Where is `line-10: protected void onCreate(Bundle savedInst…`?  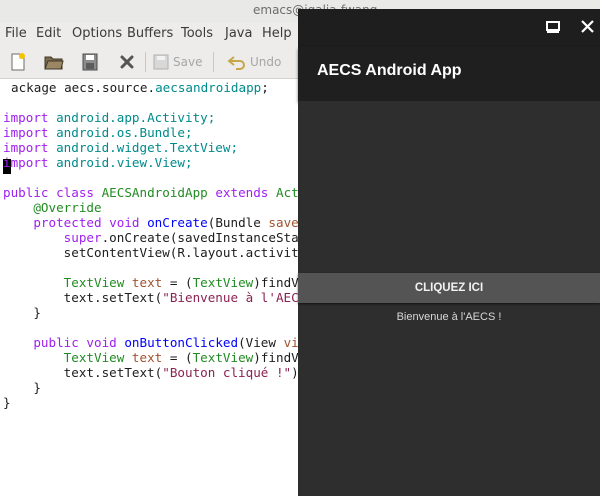 line-10: protected void onCreate(Bundle savedInst… is located at coordinates (151, 222).